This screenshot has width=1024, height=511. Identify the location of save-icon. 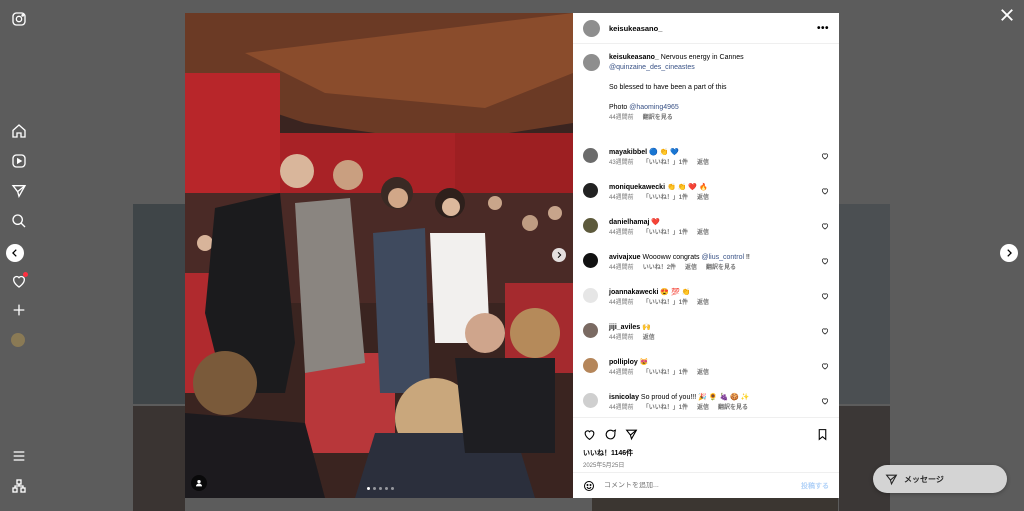
(822, 434).